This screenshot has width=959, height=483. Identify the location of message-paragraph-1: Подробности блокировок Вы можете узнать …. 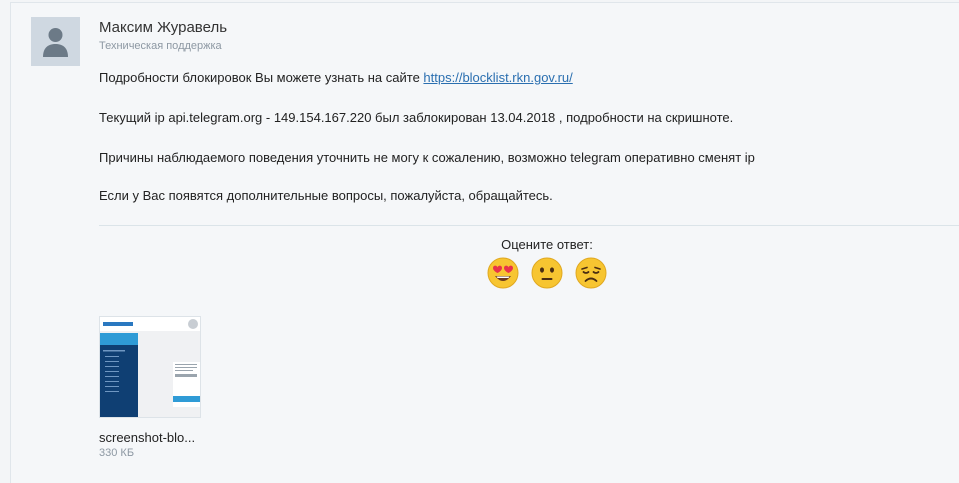
(336, 77).